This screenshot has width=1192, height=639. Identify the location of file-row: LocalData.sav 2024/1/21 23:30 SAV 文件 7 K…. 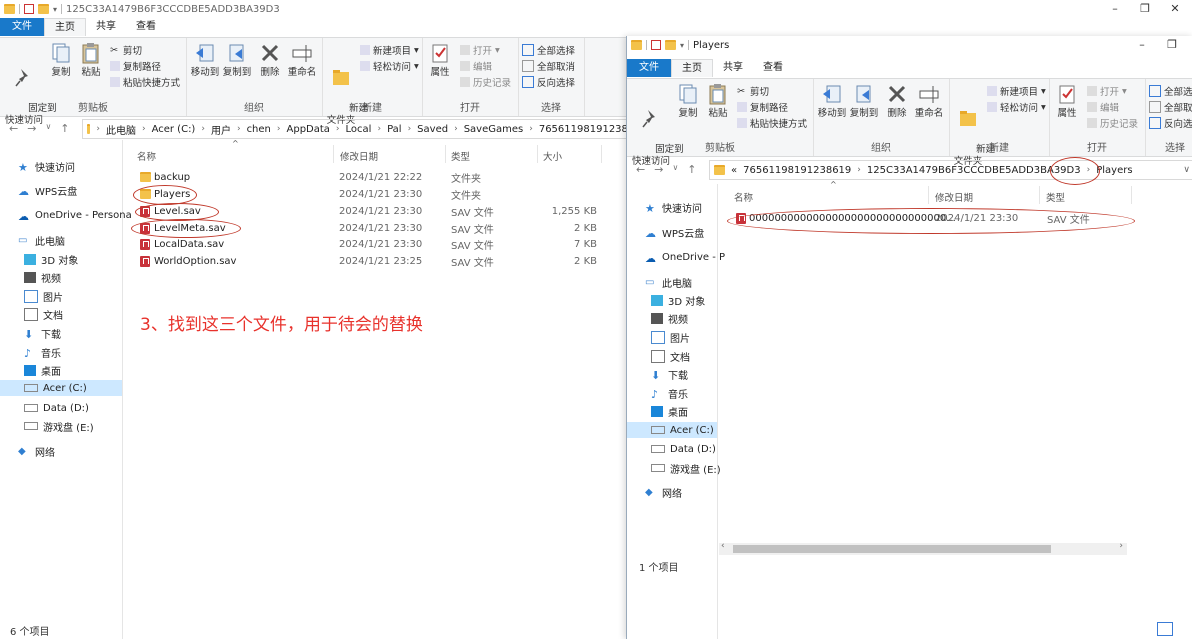
(372, 244).